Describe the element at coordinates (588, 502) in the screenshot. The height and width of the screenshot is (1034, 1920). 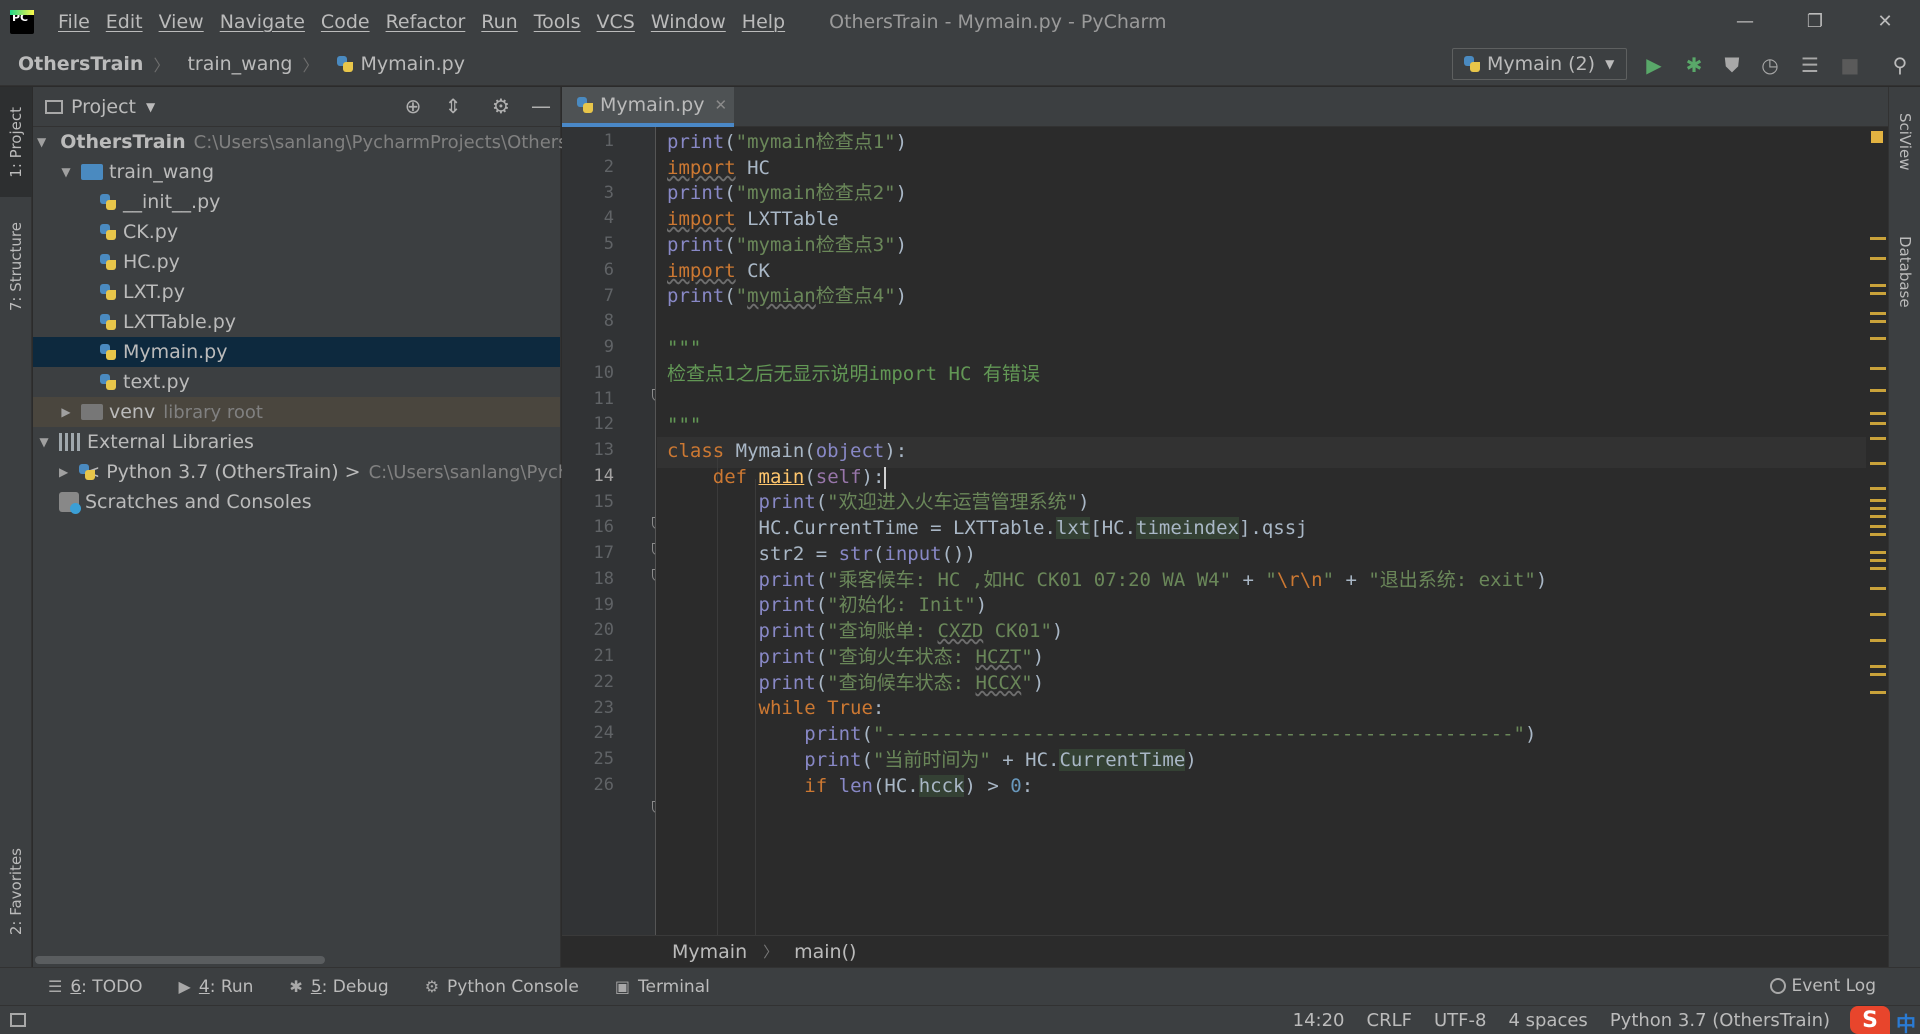
I see `line-number: 15` at that location.